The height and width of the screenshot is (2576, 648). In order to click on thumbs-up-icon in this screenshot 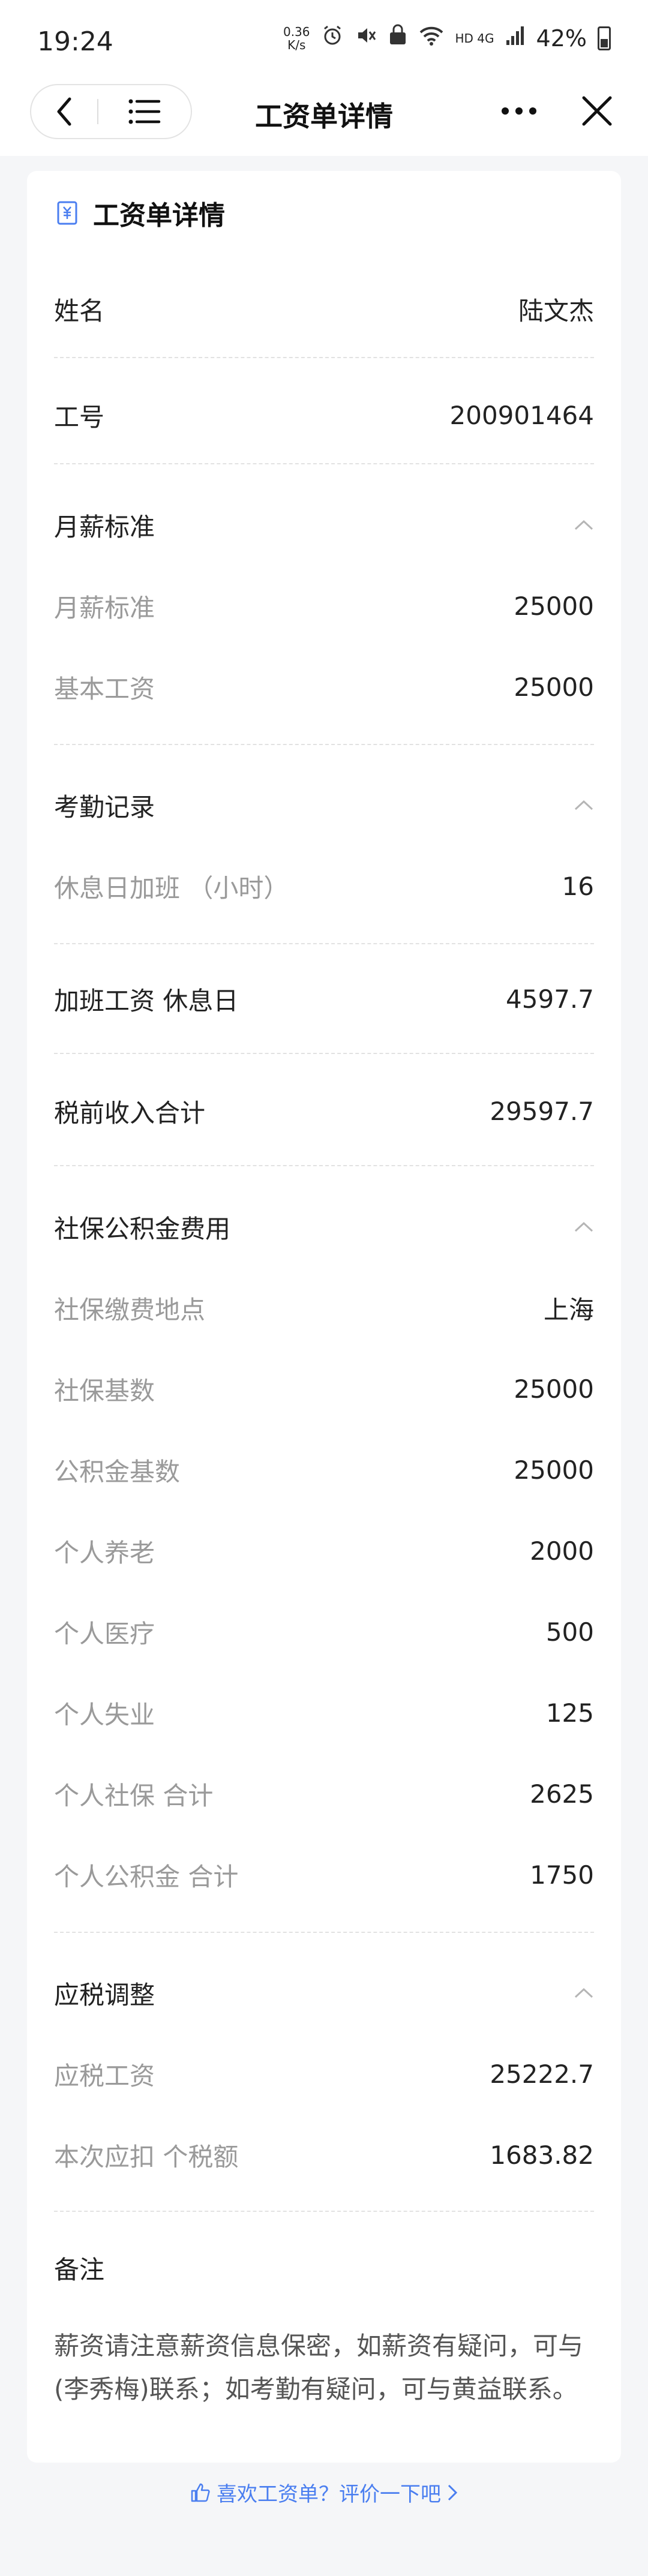, I will do `click(200, 2492)`.